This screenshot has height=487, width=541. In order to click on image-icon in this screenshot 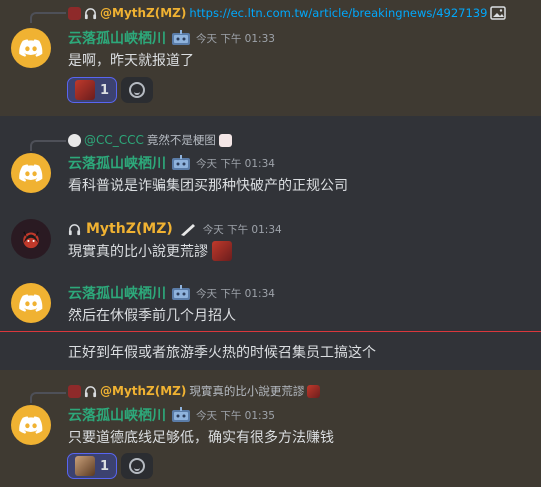, I will do `click(498, 13)`.